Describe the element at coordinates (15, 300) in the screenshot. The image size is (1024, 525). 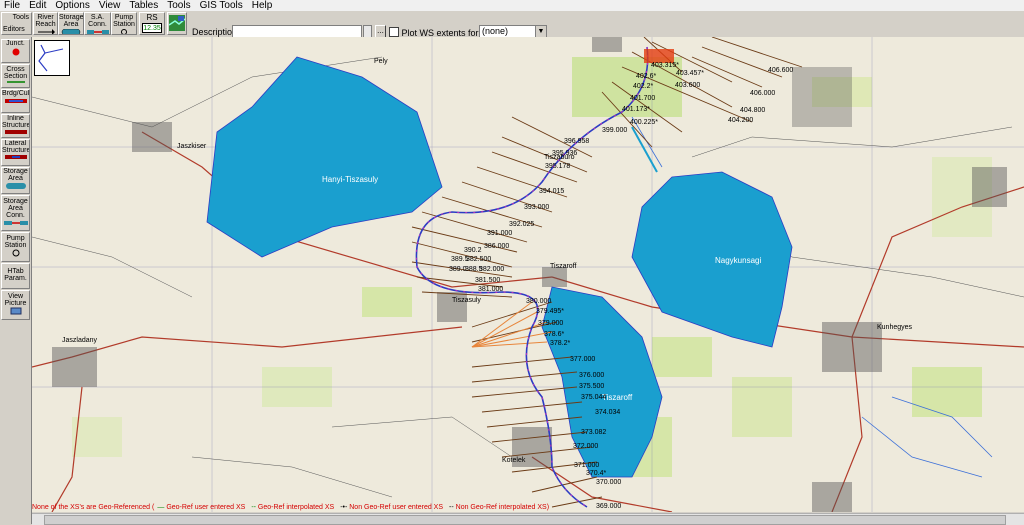
I see `view-picture-label: View Picture` at that location.